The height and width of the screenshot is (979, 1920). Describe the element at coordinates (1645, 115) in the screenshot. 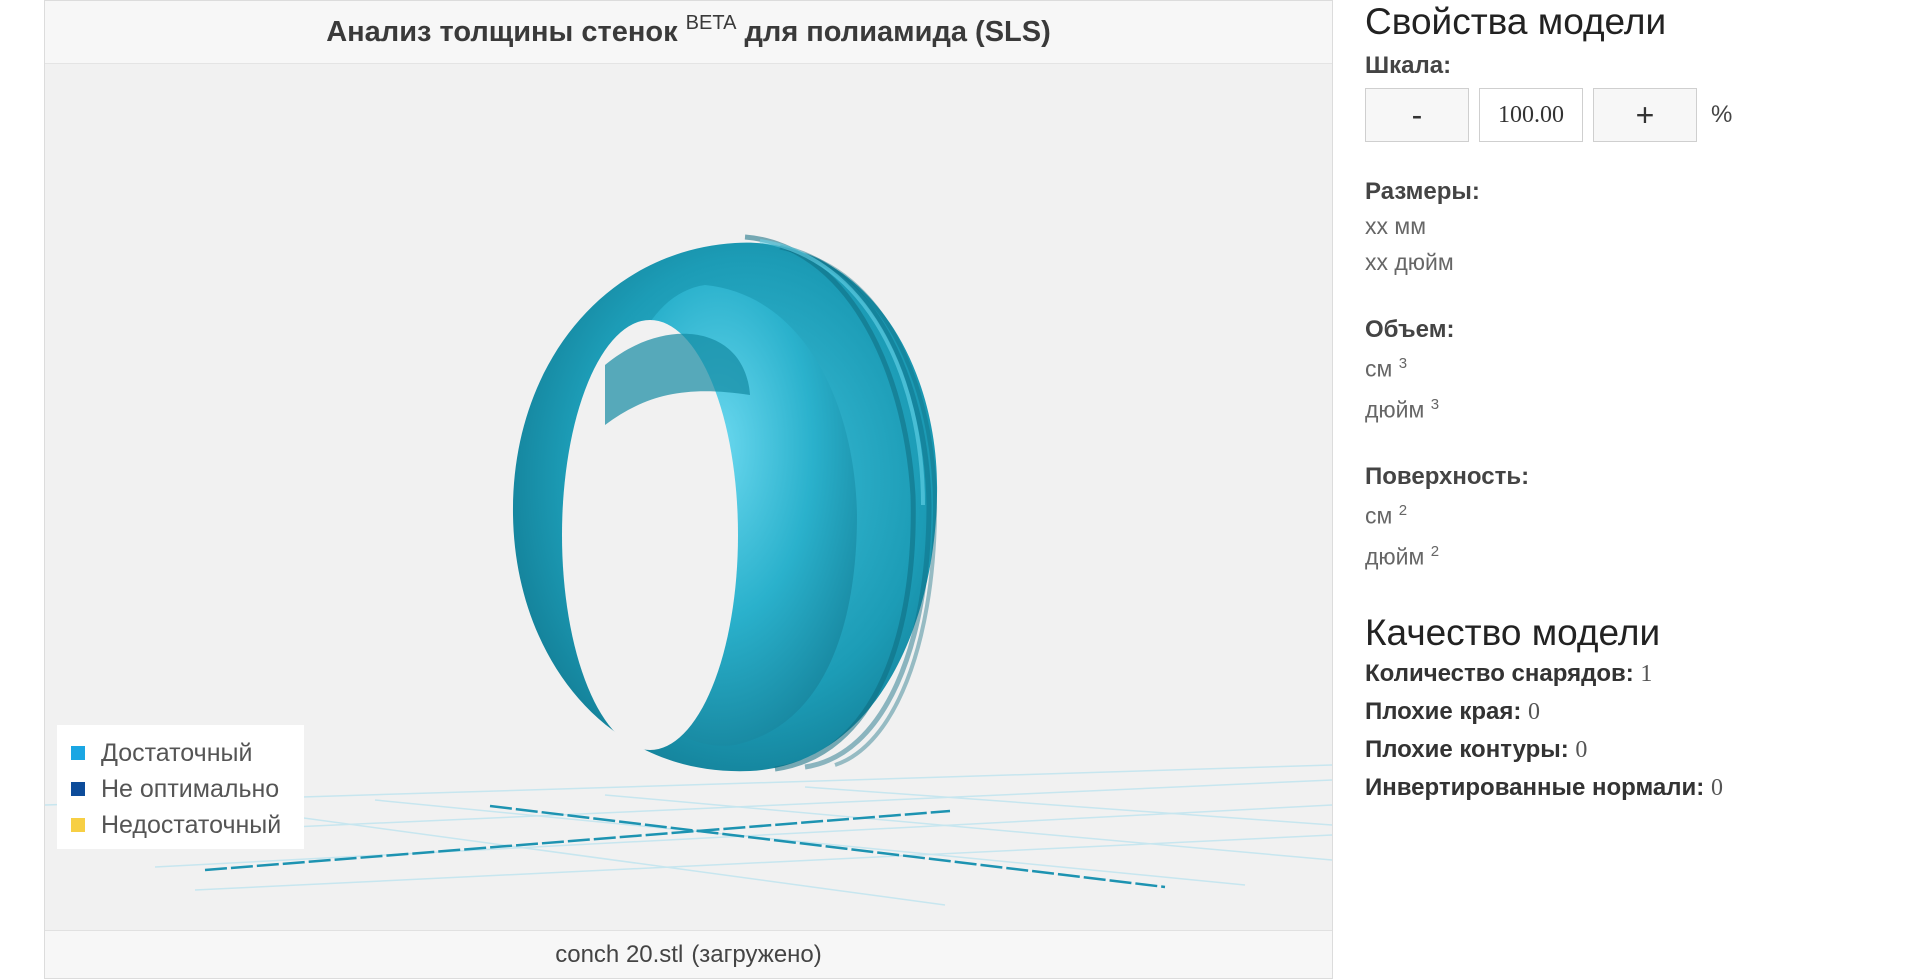

I see `scale-plus-button: +` at that location.